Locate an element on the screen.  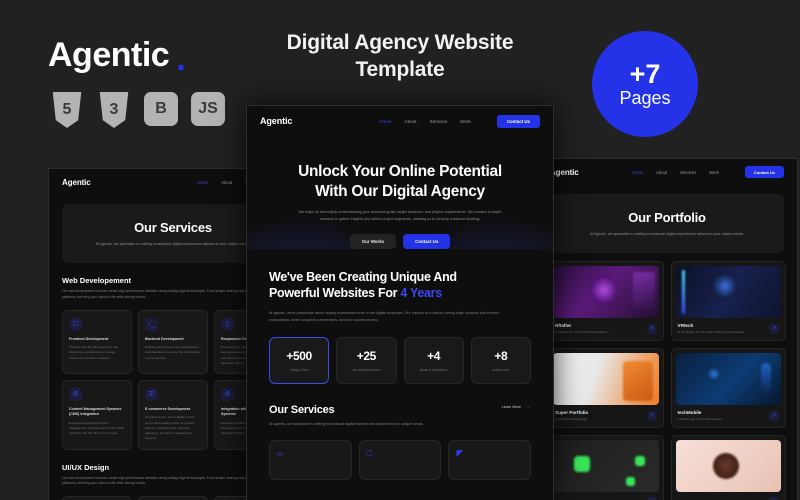
stat-value: +4 is located at coordinates (434, 356).